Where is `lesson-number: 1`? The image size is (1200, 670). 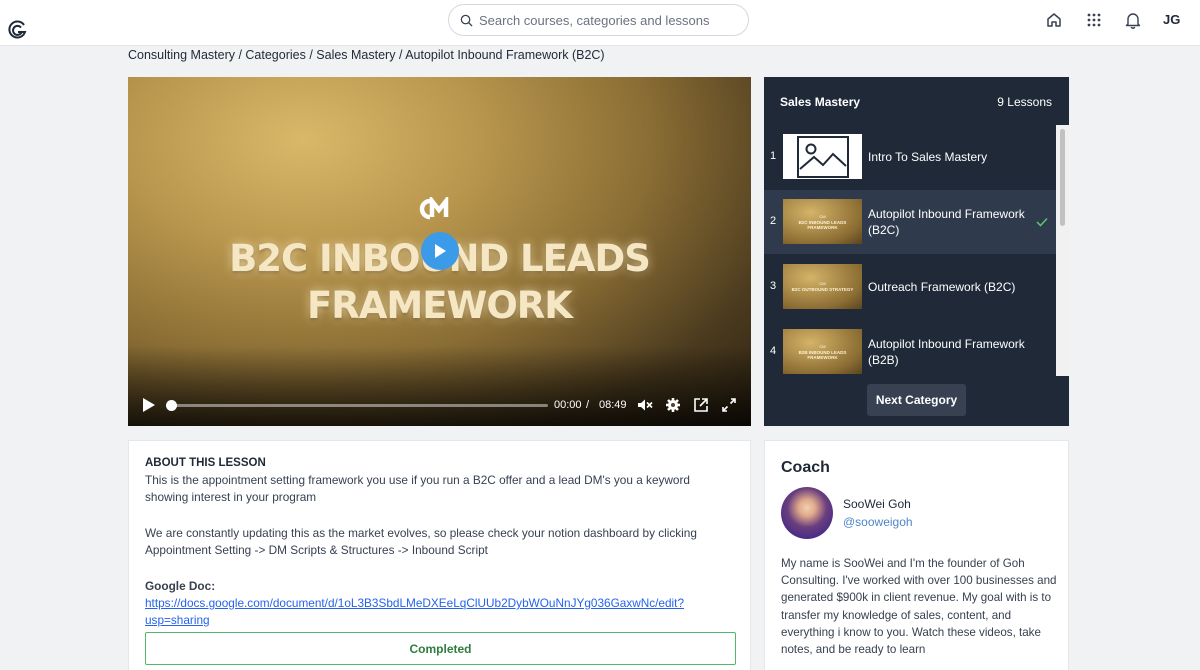
lesson-number: 1 is located at coordinates (773, 156).